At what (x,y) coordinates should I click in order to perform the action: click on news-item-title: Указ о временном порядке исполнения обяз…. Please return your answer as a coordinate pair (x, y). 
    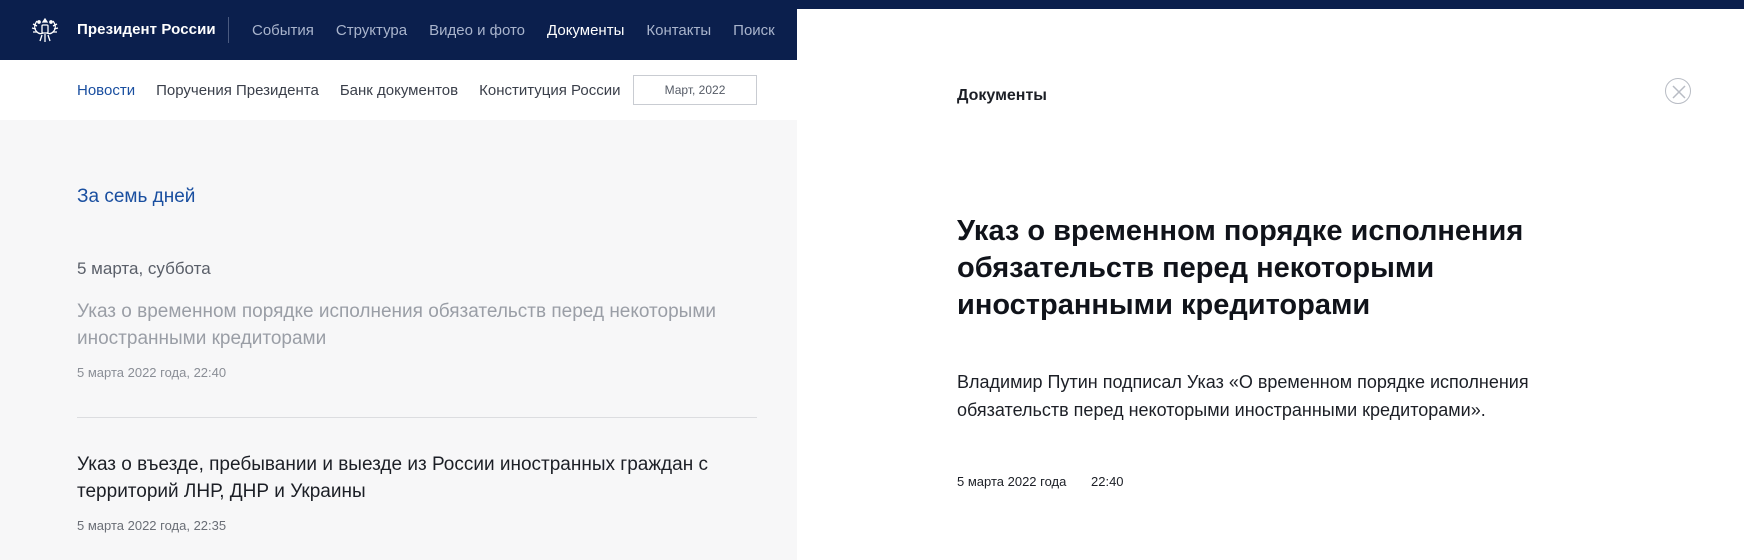
    Looking at the image, I should click on (417, 325).